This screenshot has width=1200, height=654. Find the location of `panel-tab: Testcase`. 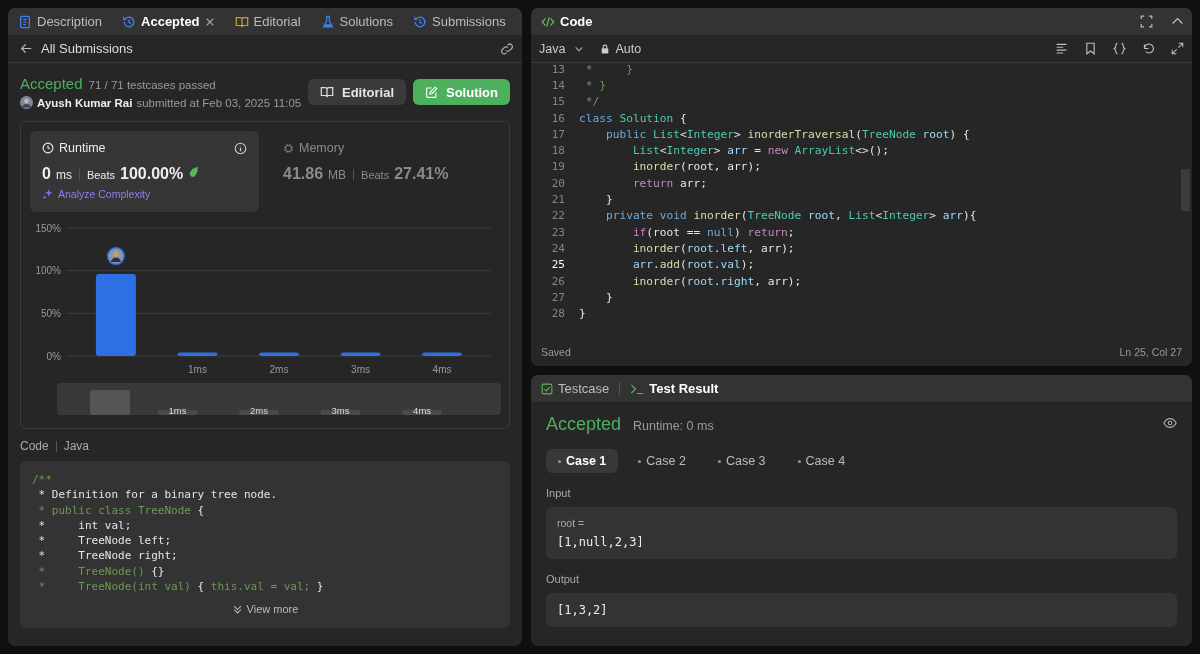

panel-tab: Testcase is located at coordinates (575, 388).